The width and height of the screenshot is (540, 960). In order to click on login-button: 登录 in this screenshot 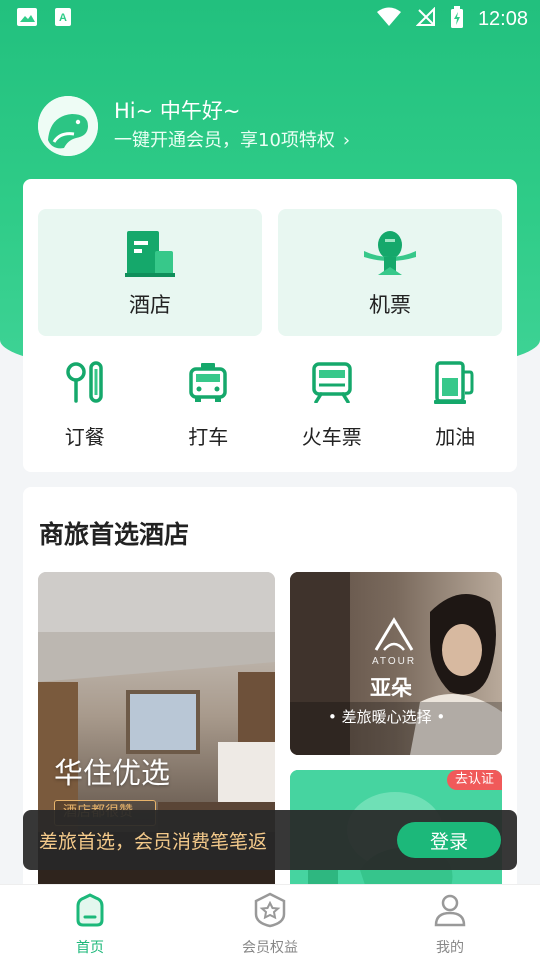, I will do `click(449, 840)`.